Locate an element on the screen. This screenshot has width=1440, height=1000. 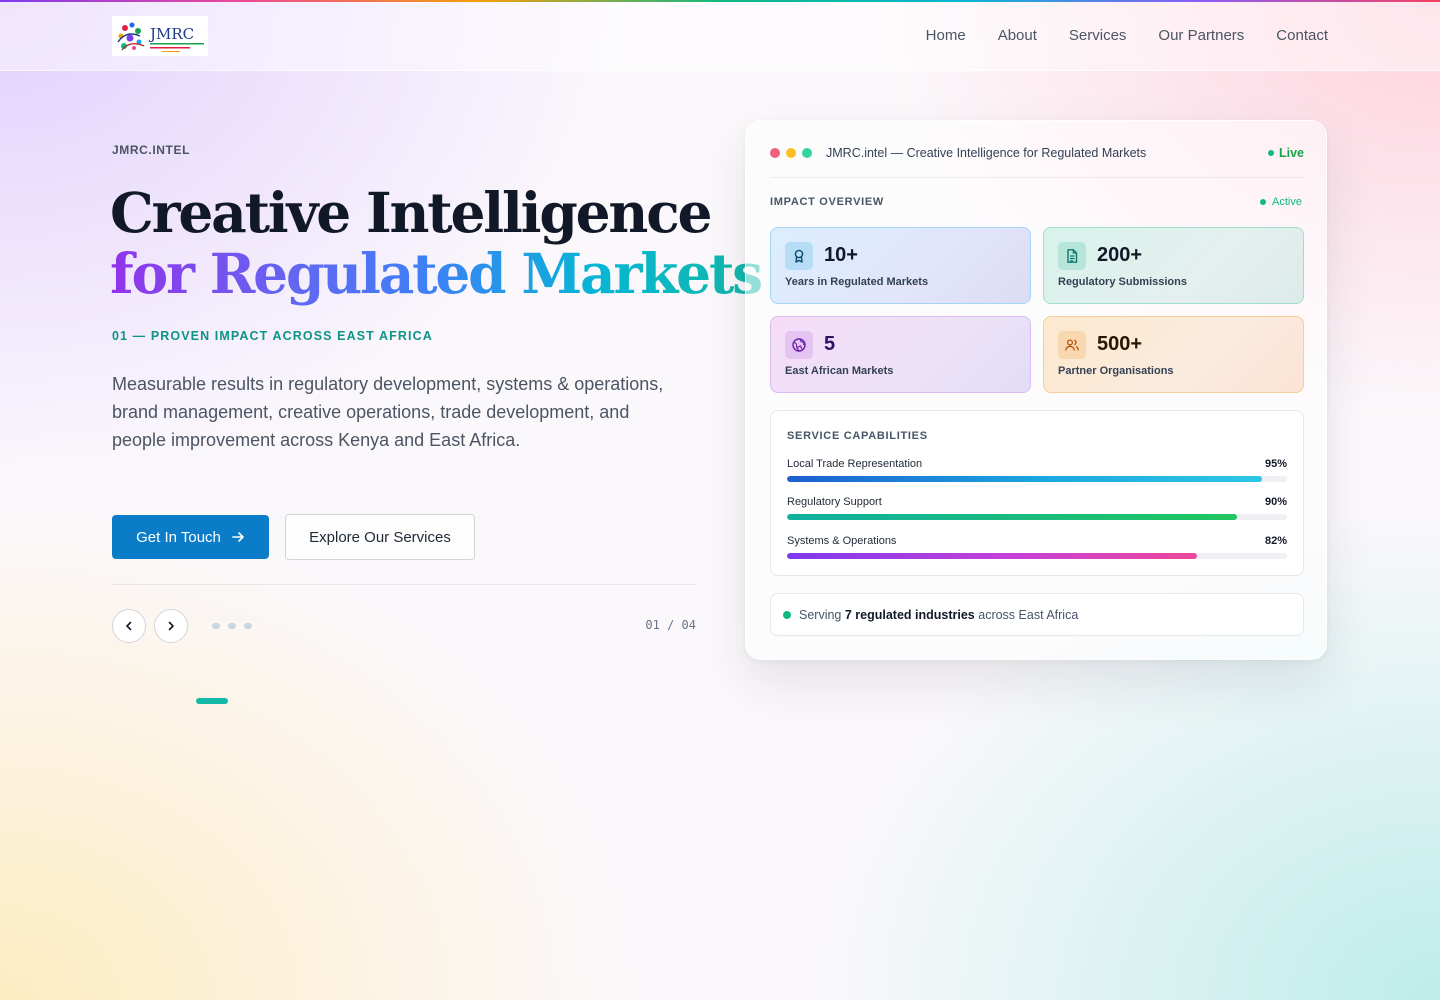
live-dot-icon is located at coordinates (1270, 153).